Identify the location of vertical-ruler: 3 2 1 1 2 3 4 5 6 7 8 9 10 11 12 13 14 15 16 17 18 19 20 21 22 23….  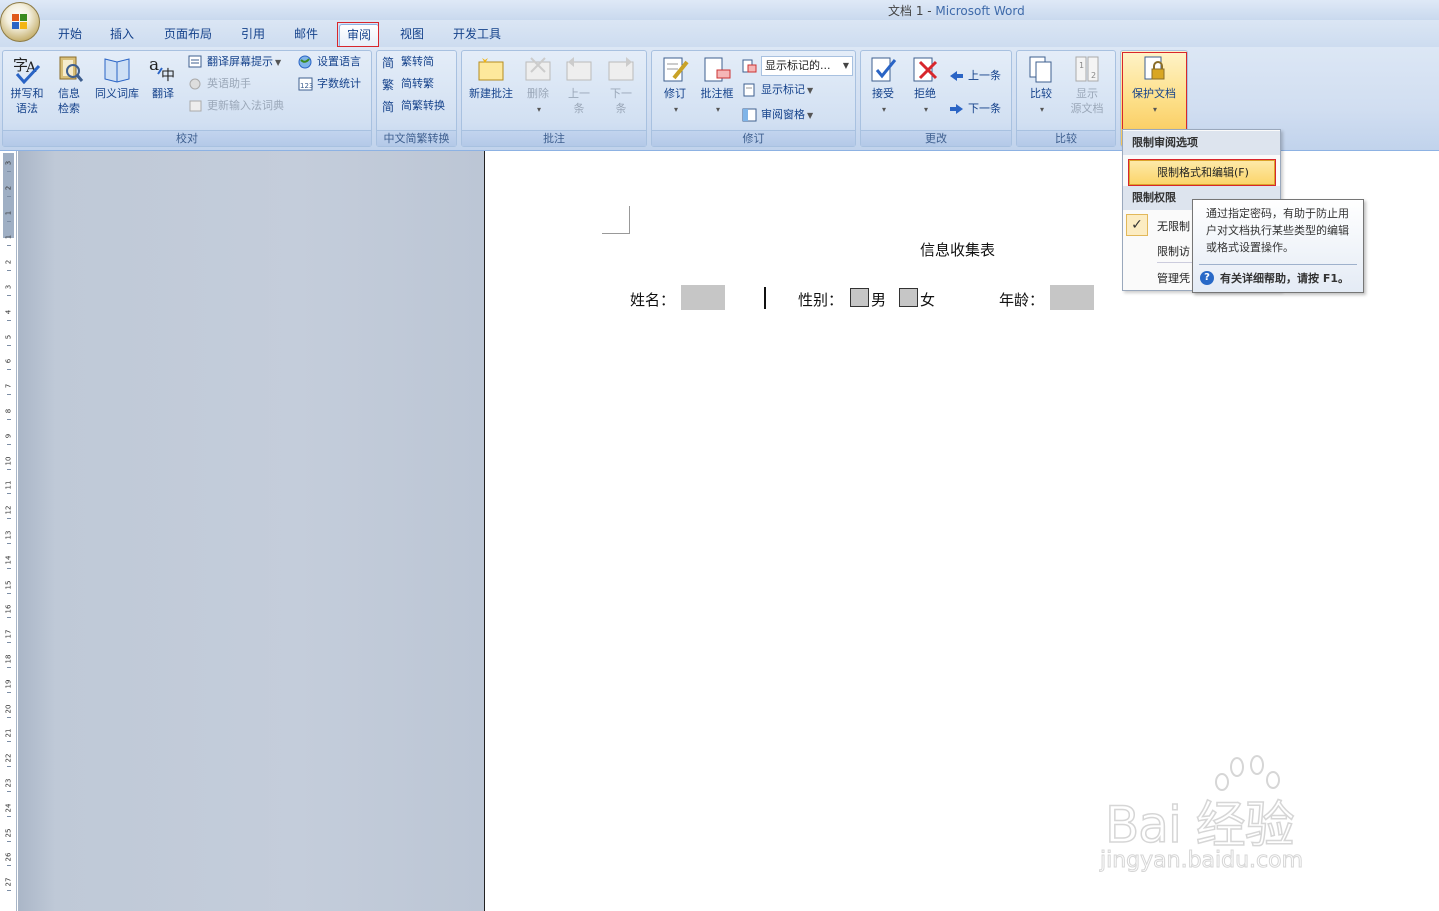
(8, 531).